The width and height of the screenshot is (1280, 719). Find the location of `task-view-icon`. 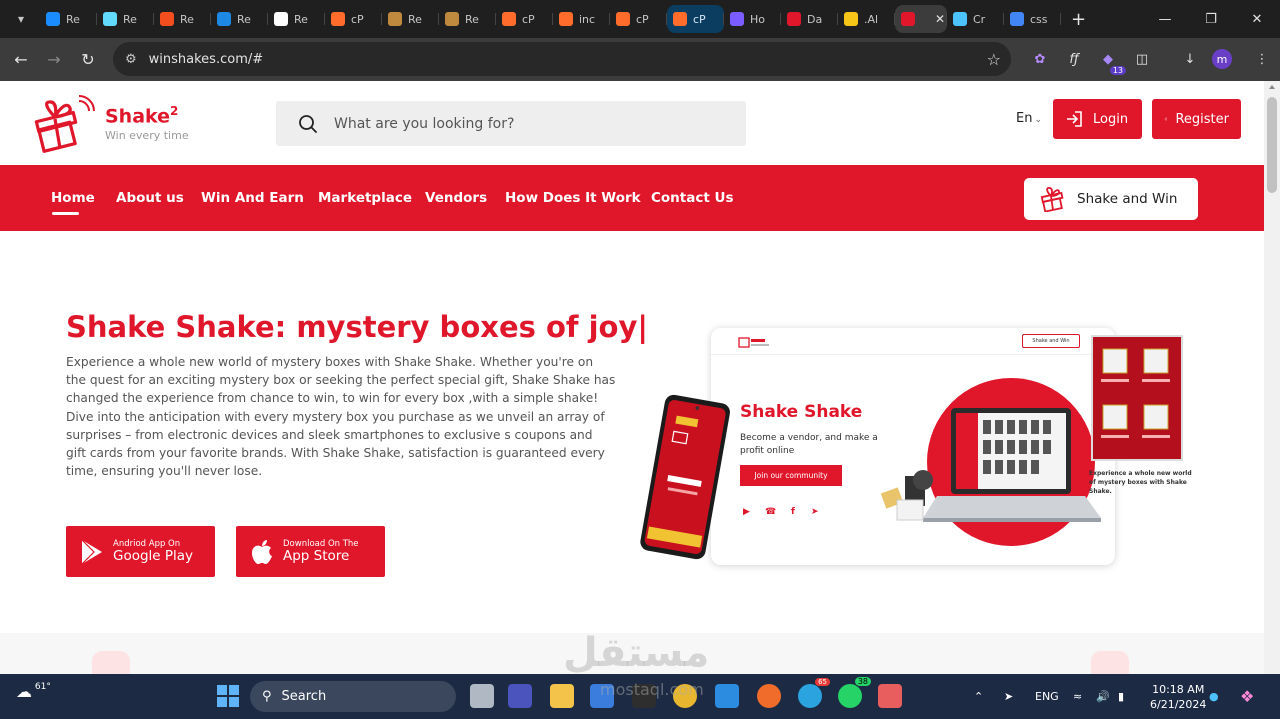

task-view-icon is located at coordinates (482, 696).